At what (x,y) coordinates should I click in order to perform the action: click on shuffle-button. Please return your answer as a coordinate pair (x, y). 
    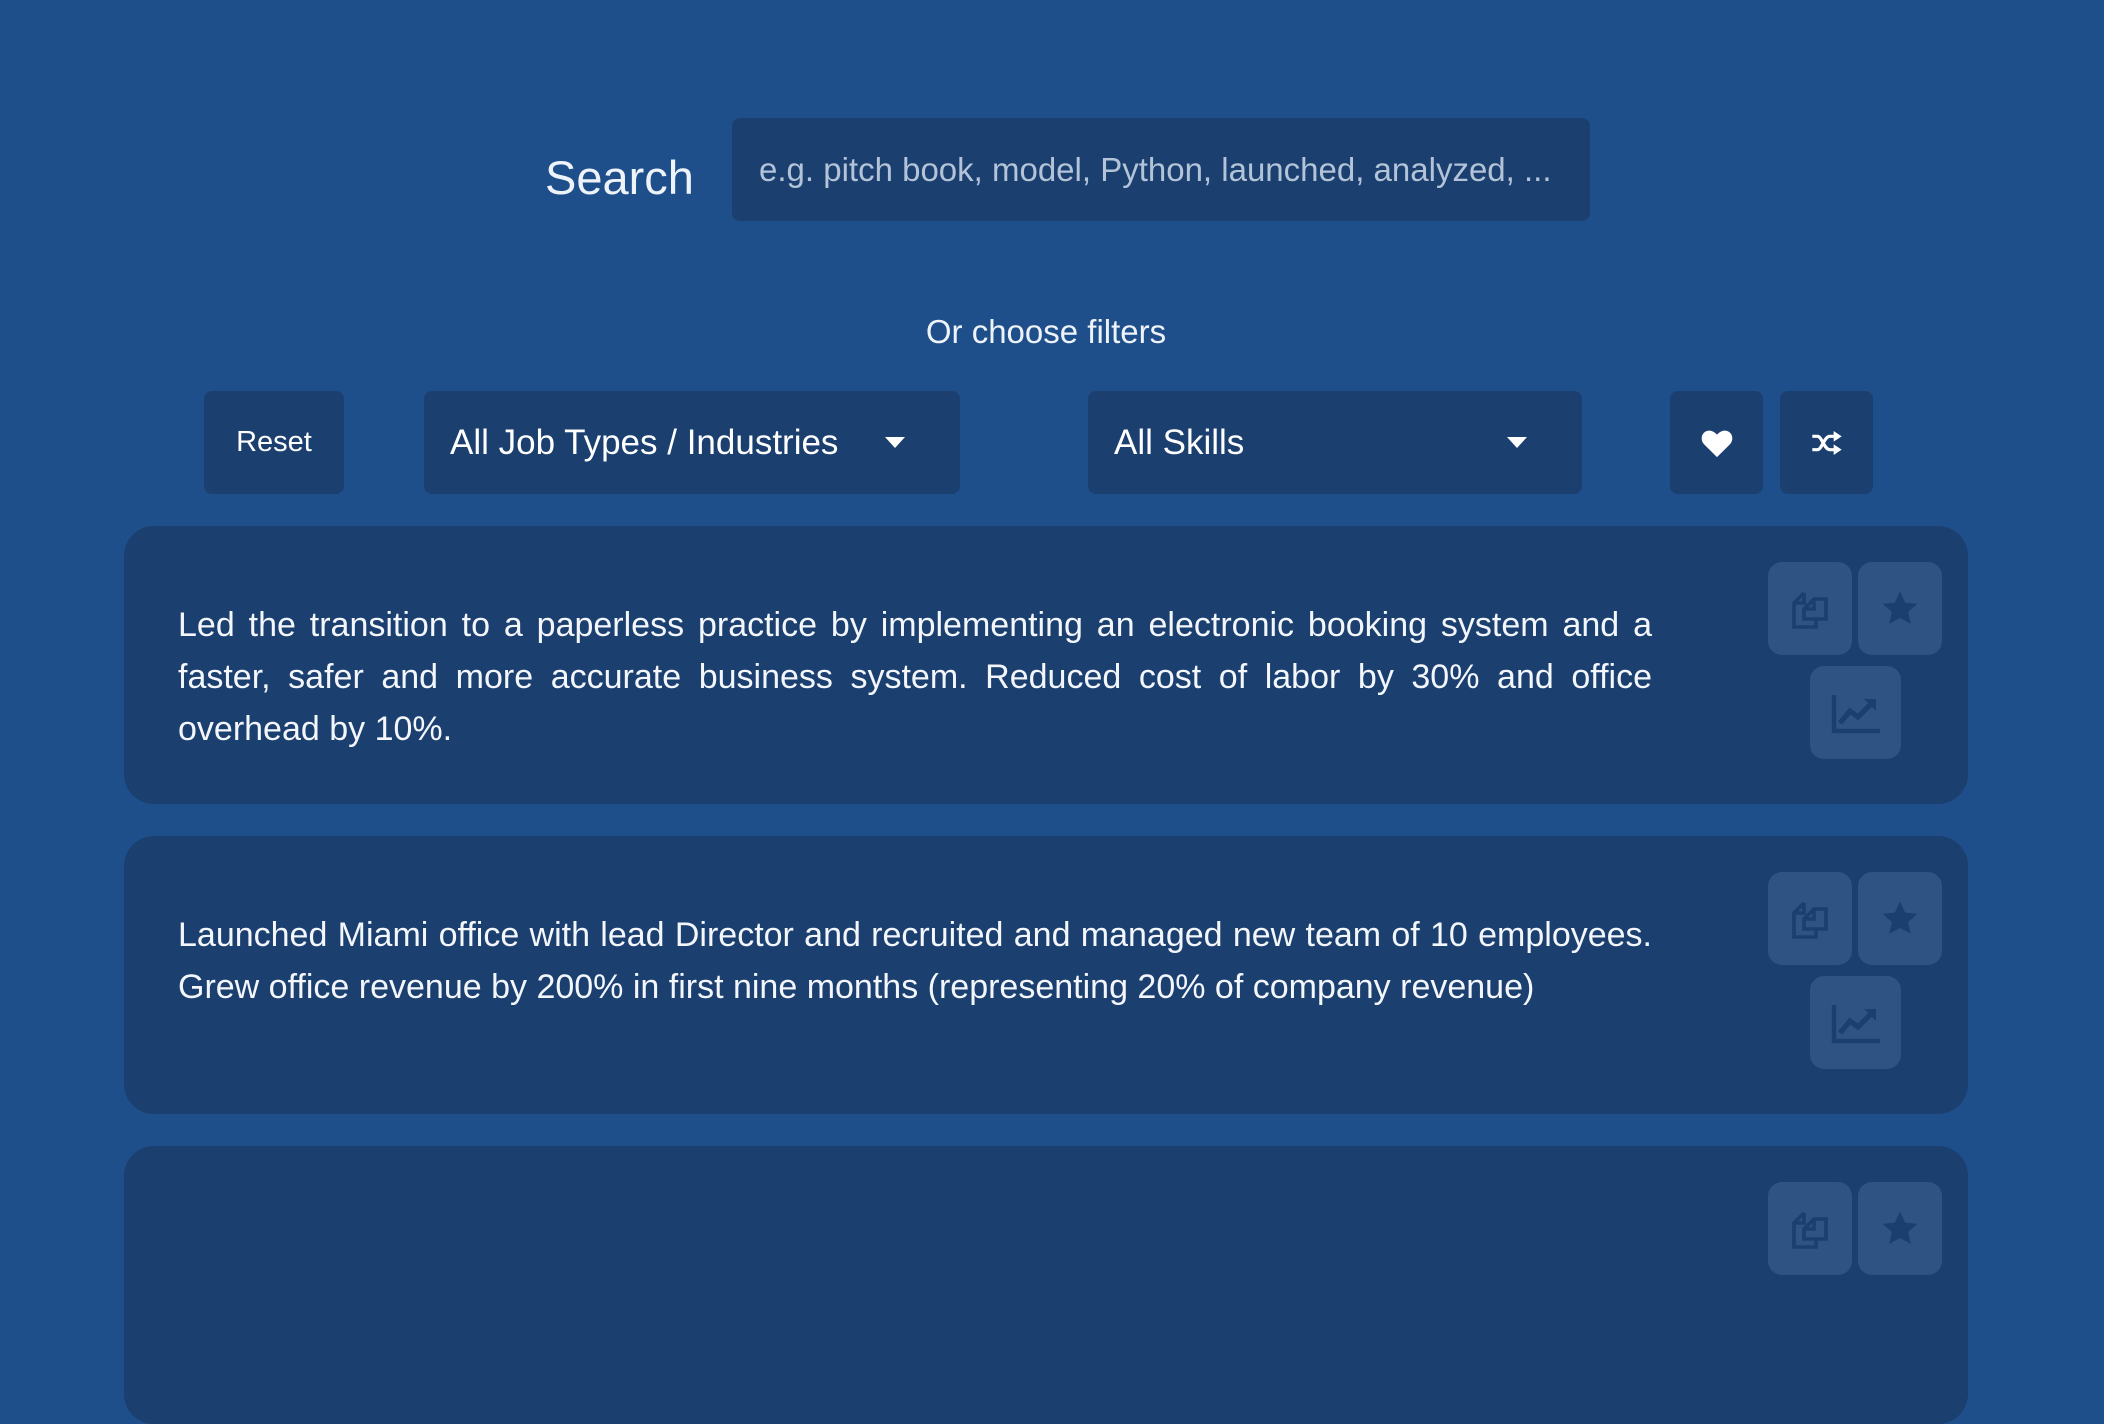
    Looking at the image, I should click on (1826, 442).